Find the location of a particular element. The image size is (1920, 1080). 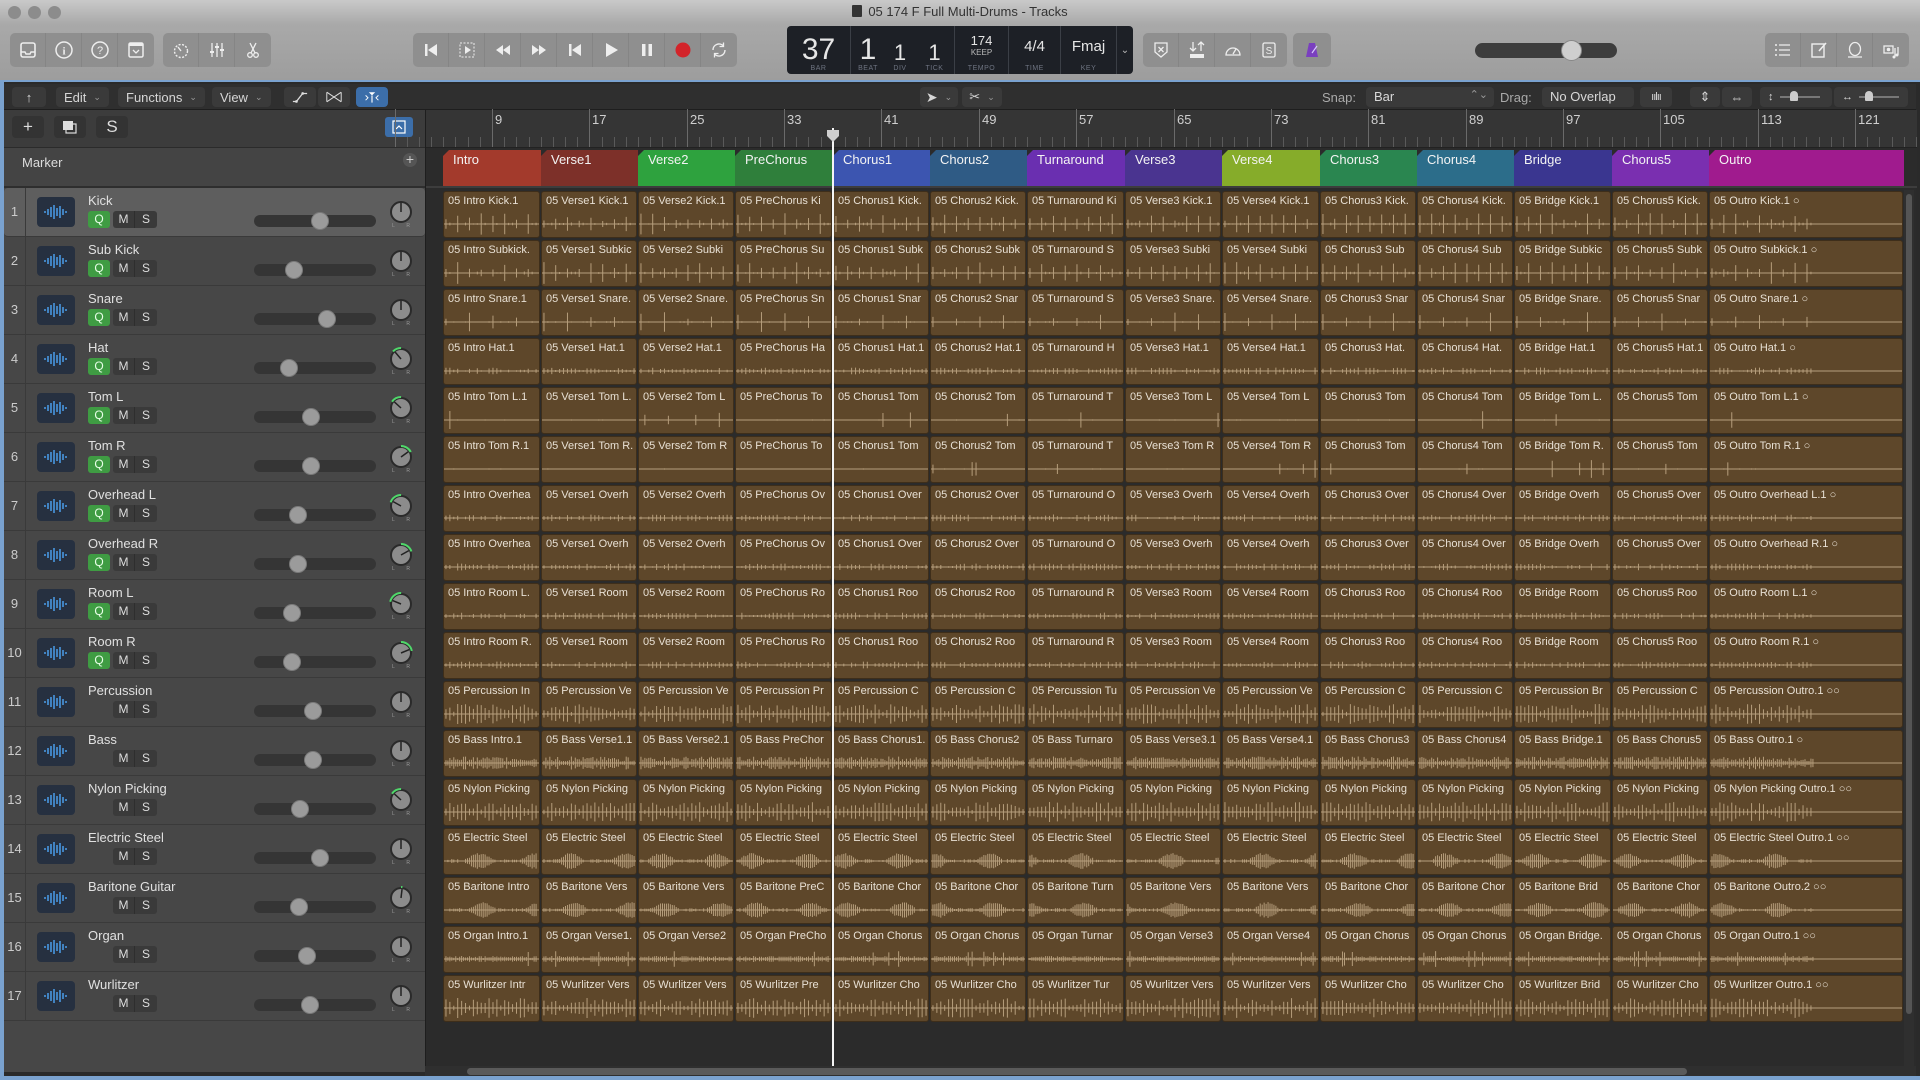

audio-region: 05 Verse3 Overh is located at coordinates (1173, 508).